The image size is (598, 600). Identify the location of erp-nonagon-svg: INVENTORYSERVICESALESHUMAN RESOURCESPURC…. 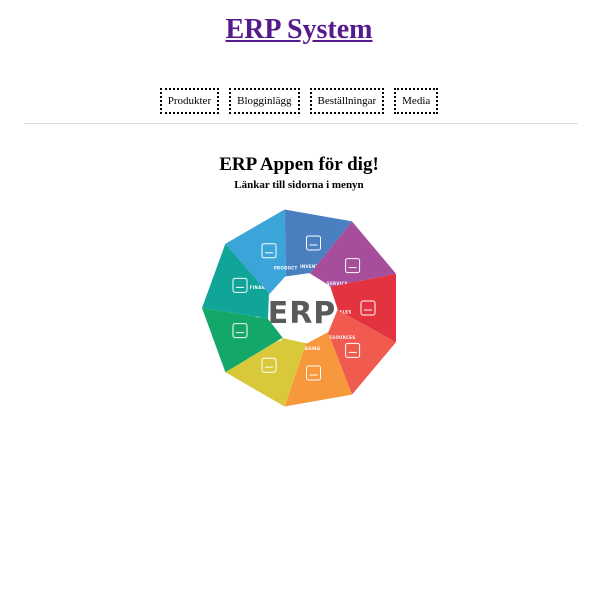
(299, 308).